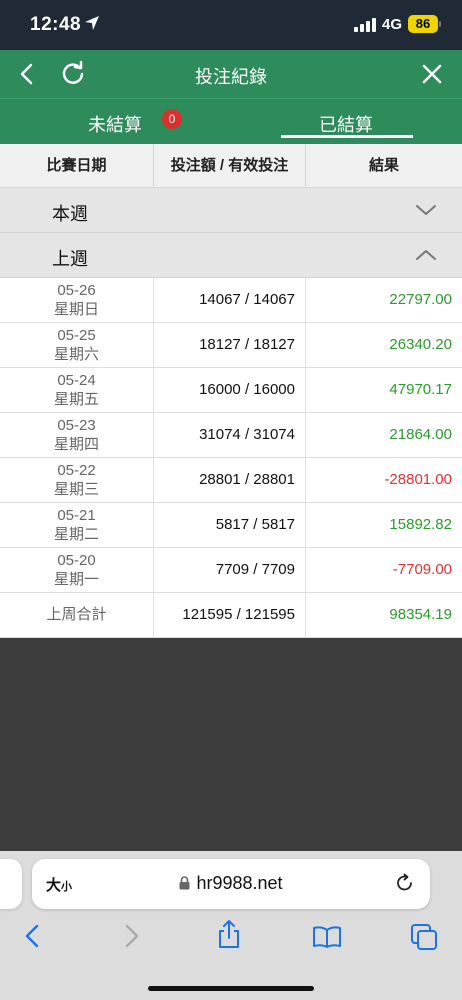 Image resolution: width=462 pixels, height=1000 pixels. I want to click on table-row: 05-20 星期一 7709 / 7709 -7709.00, so click(231, 570).